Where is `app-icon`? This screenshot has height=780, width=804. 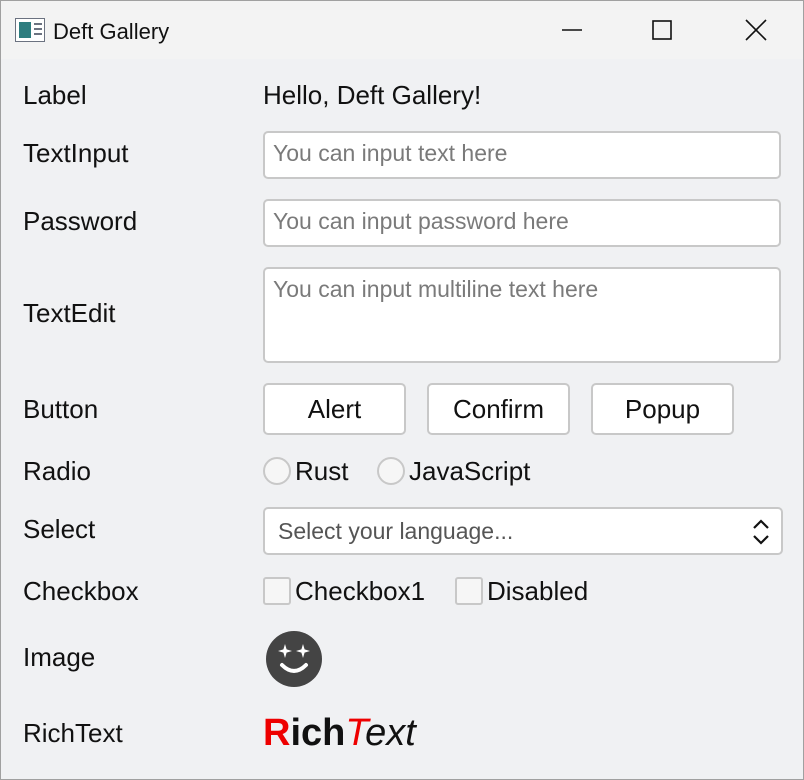
app-icon is located at coordinates (30, 30).